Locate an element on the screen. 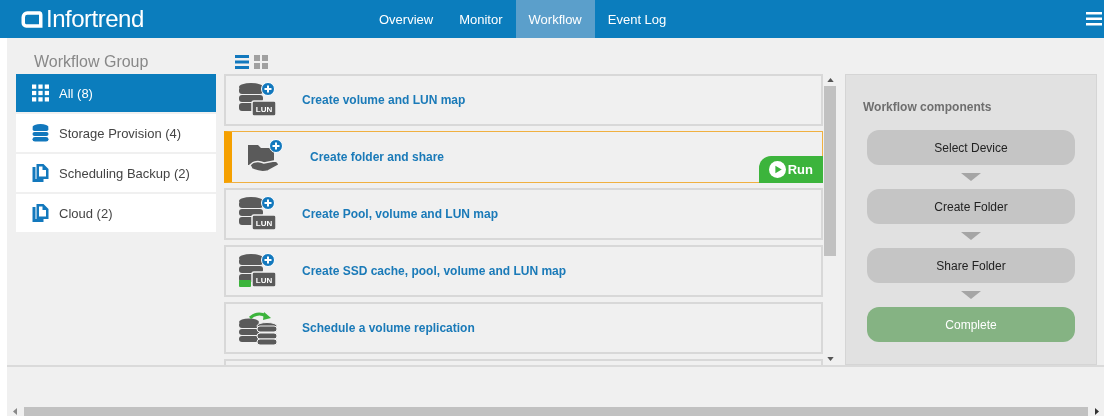 This screenshot has height=416, width=1104. workflow-card: LUN Create volume and LUN map is located at coordinates (523, 100).